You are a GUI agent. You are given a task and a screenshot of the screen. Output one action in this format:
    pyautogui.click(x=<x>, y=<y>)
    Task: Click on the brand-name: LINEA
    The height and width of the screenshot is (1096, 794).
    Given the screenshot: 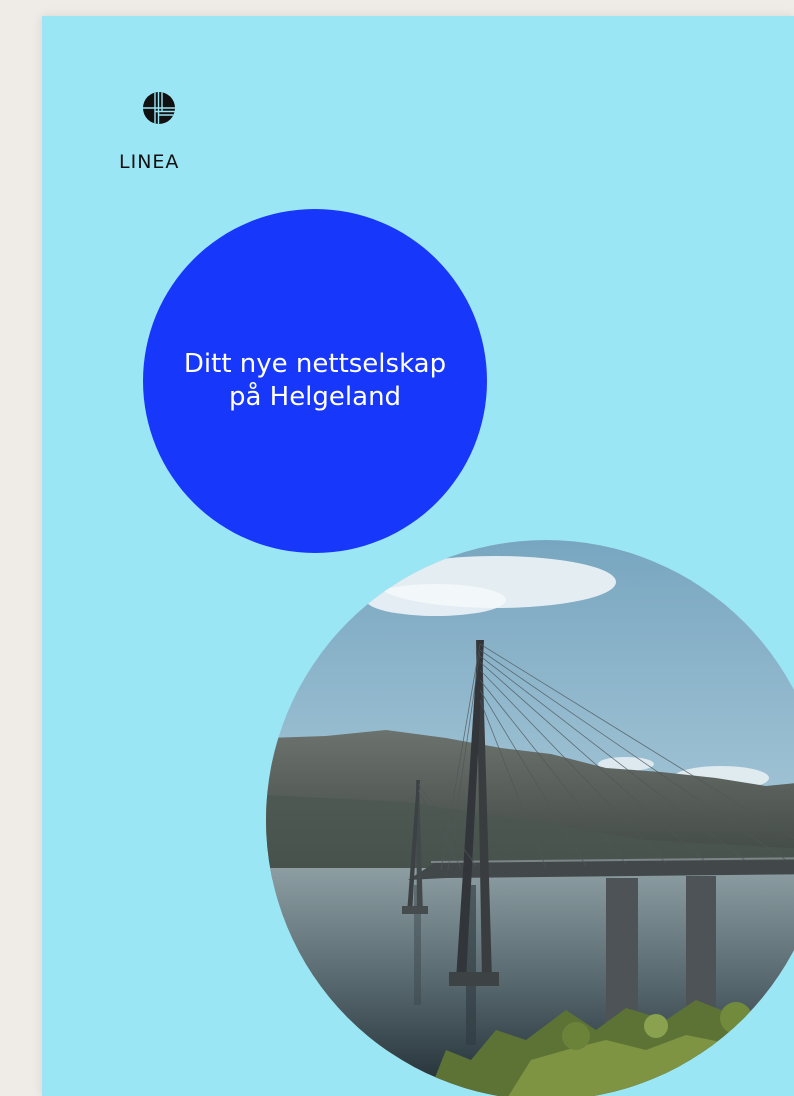 What is the action you would take?
    pyautogui.click(x=149, y=162)
    